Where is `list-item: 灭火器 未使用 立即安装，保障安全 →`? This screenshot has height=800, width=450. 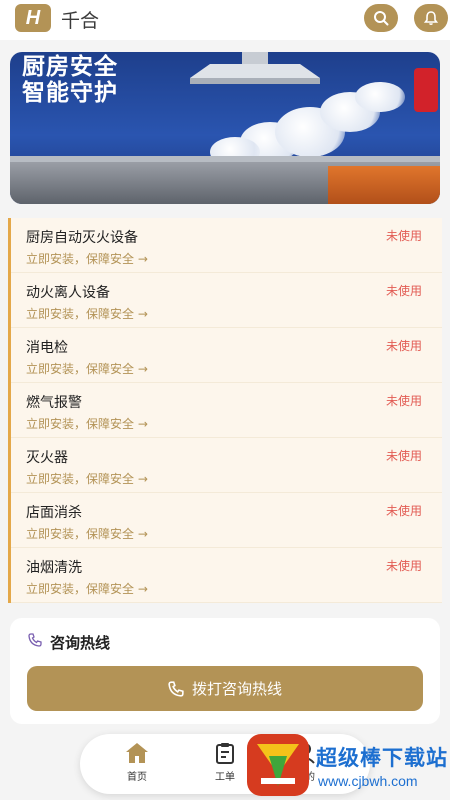 list-item: 灭火器 未使用 立即安装，保障安全 → is located at coordinates (226, 465).